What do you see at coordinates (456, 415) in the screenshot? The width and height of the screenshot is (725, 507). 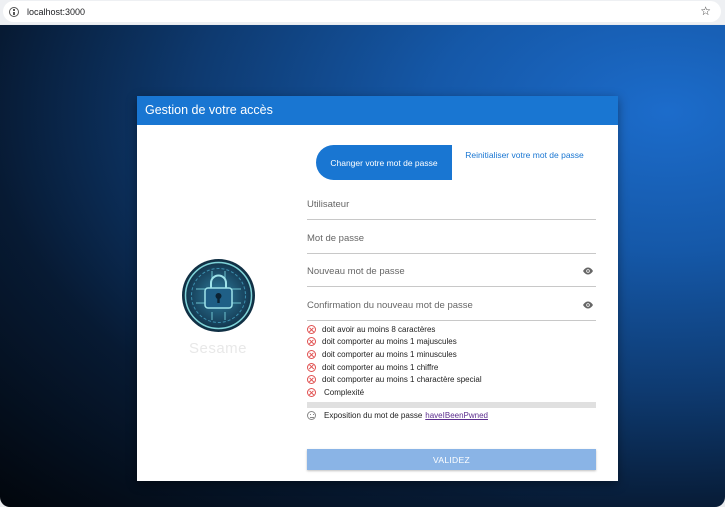 I see `haveibeenpwned-link: haveIBeenPwned` at bounding box center [456, 415].